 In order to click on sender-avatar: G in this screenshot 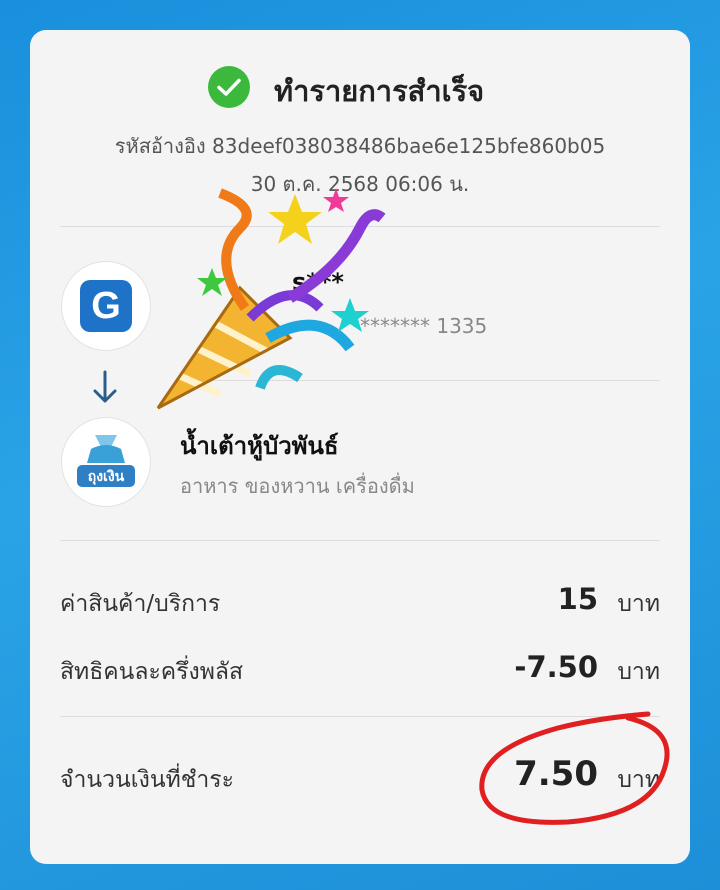, I will do `click(106, 306)`.